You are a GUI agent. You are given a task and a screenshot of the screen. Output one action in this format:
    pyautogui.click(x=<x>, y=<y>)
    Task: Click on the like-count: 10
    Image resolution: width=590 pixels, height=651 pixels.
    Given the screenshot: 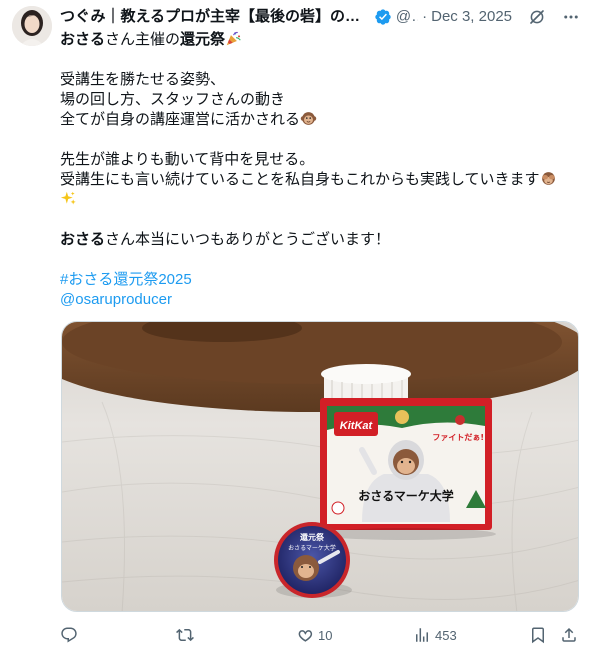 What is the action you would take?
    pyautogui.click(x=325, y=635)
    